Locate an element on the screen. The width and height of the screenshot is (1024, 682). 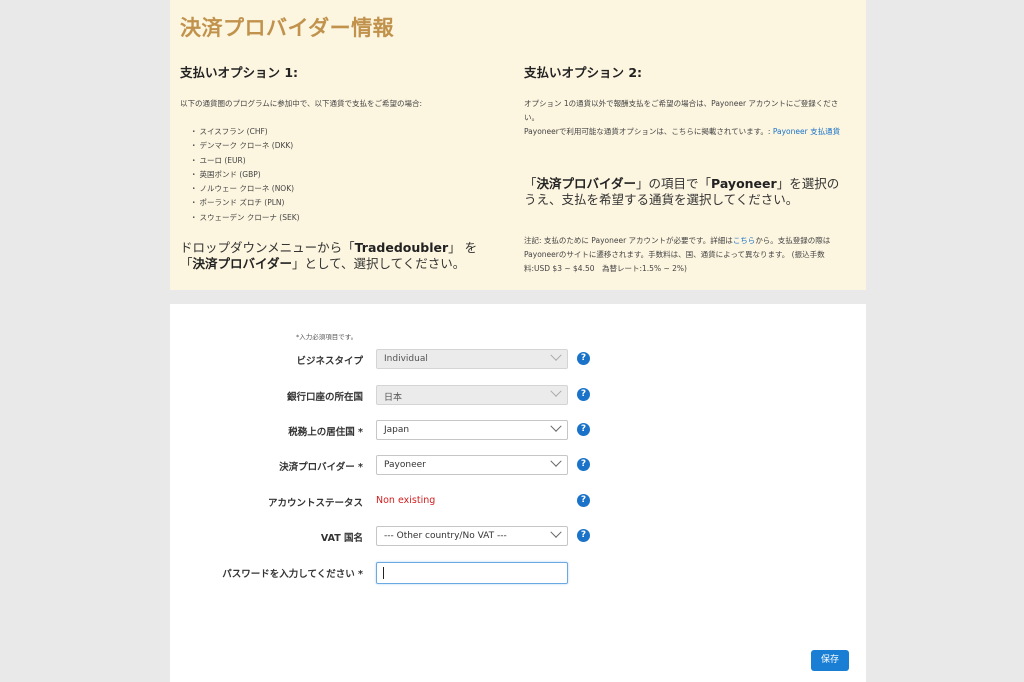
password-row: パスワードを入力してください * is located at coordinates (518, 573).